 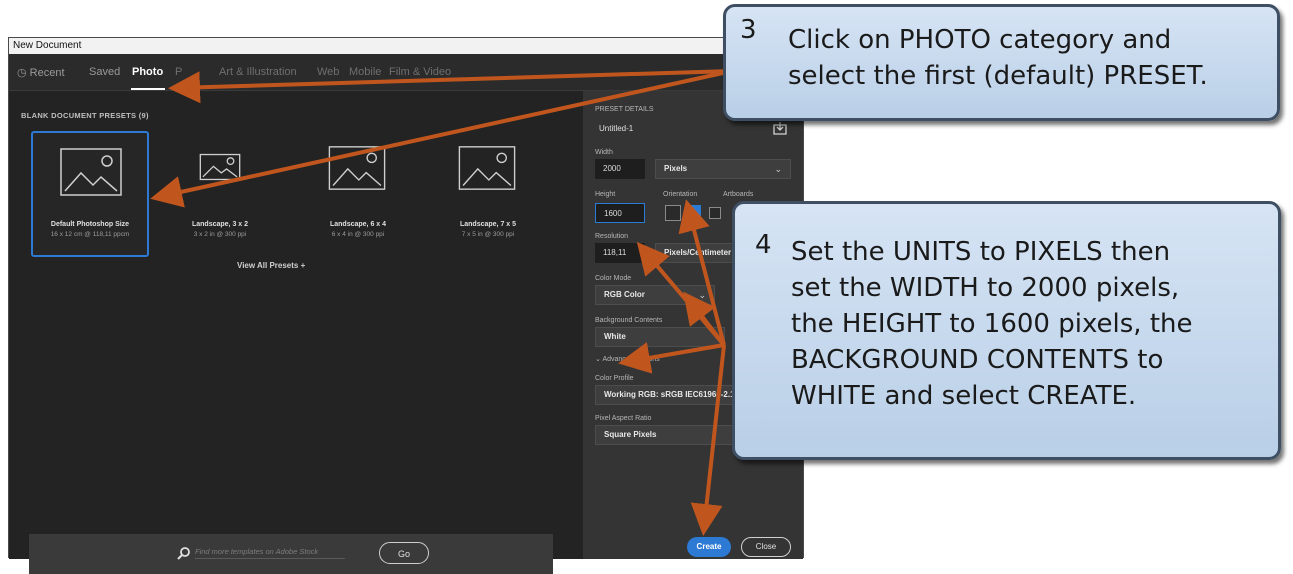 What do you see at coordinates (992, 324) in the screenshot?
I see `step4-line-3: the HEIGHT to 1600 pixels, the` at bounding box center [992, 324].